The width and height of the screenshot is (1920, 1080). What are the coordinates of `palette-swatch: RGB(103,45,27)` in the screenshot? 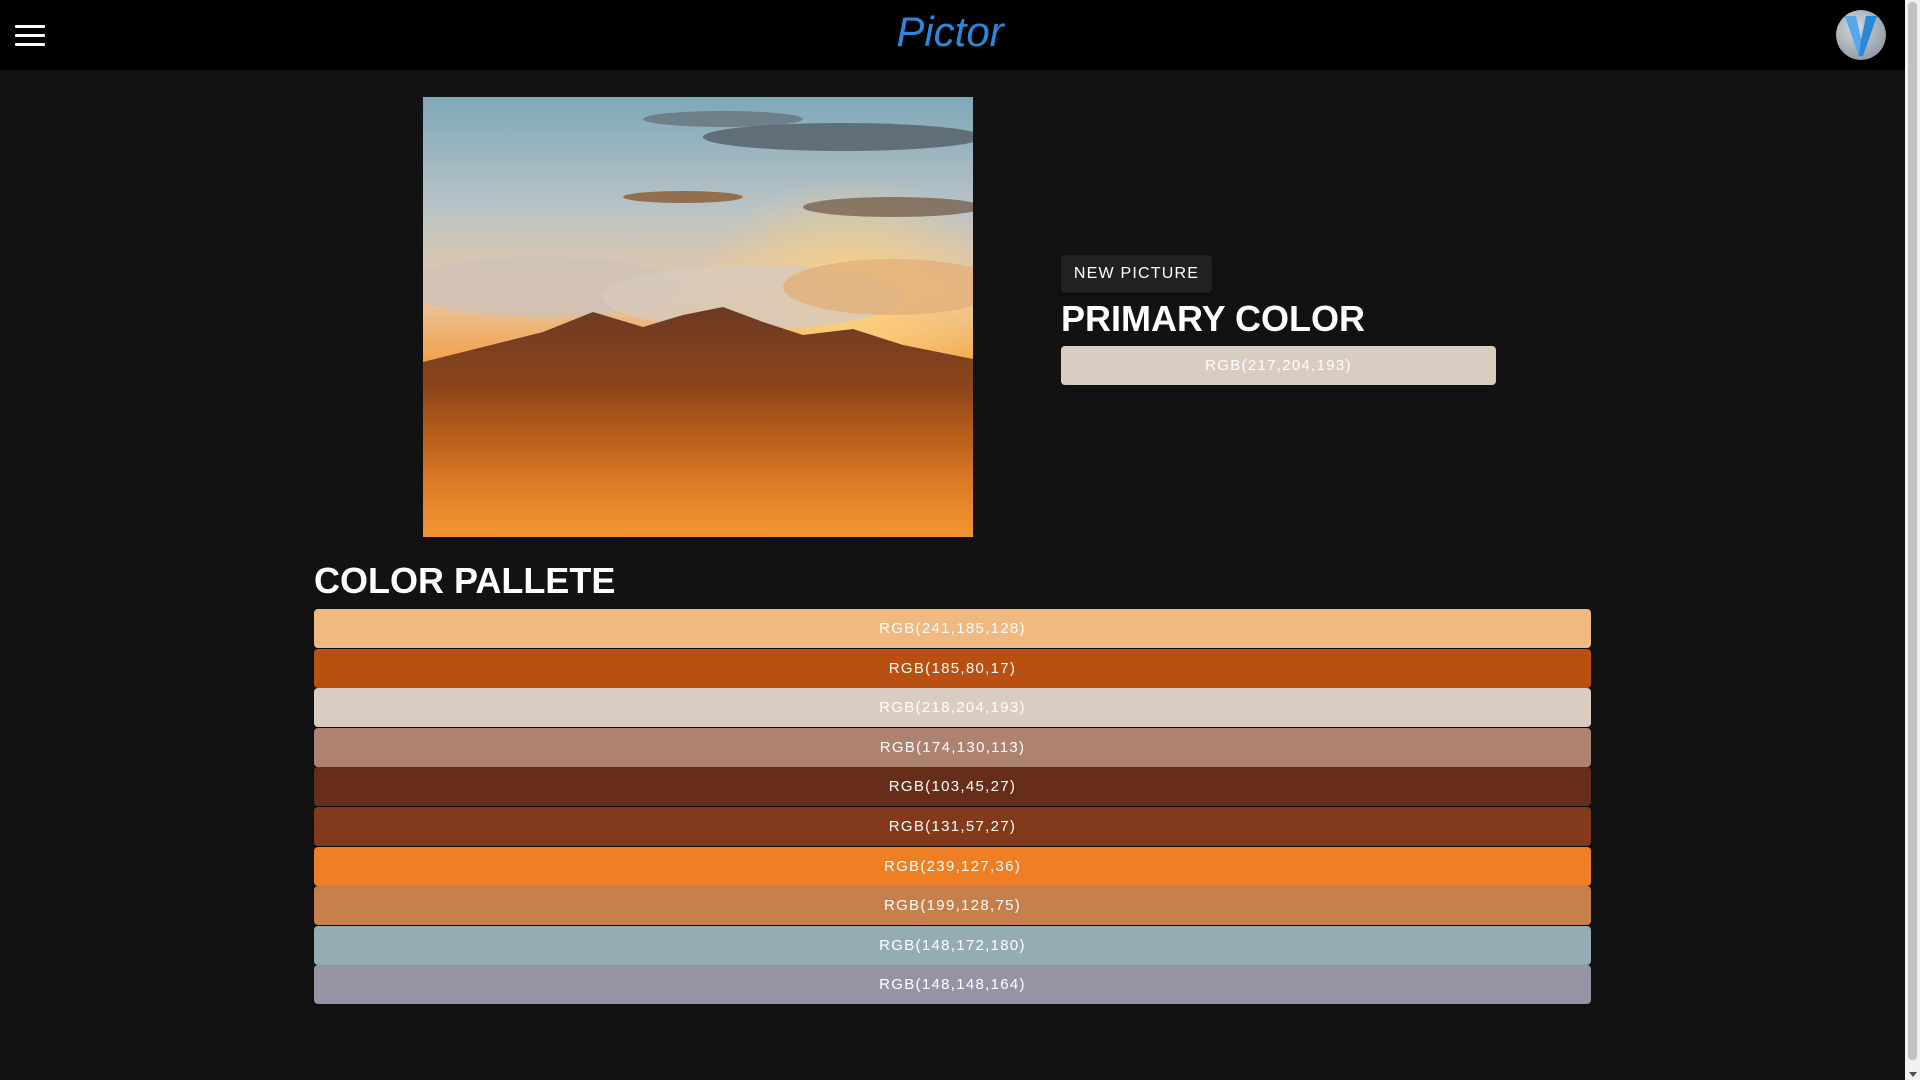 It's located at (952, 787).